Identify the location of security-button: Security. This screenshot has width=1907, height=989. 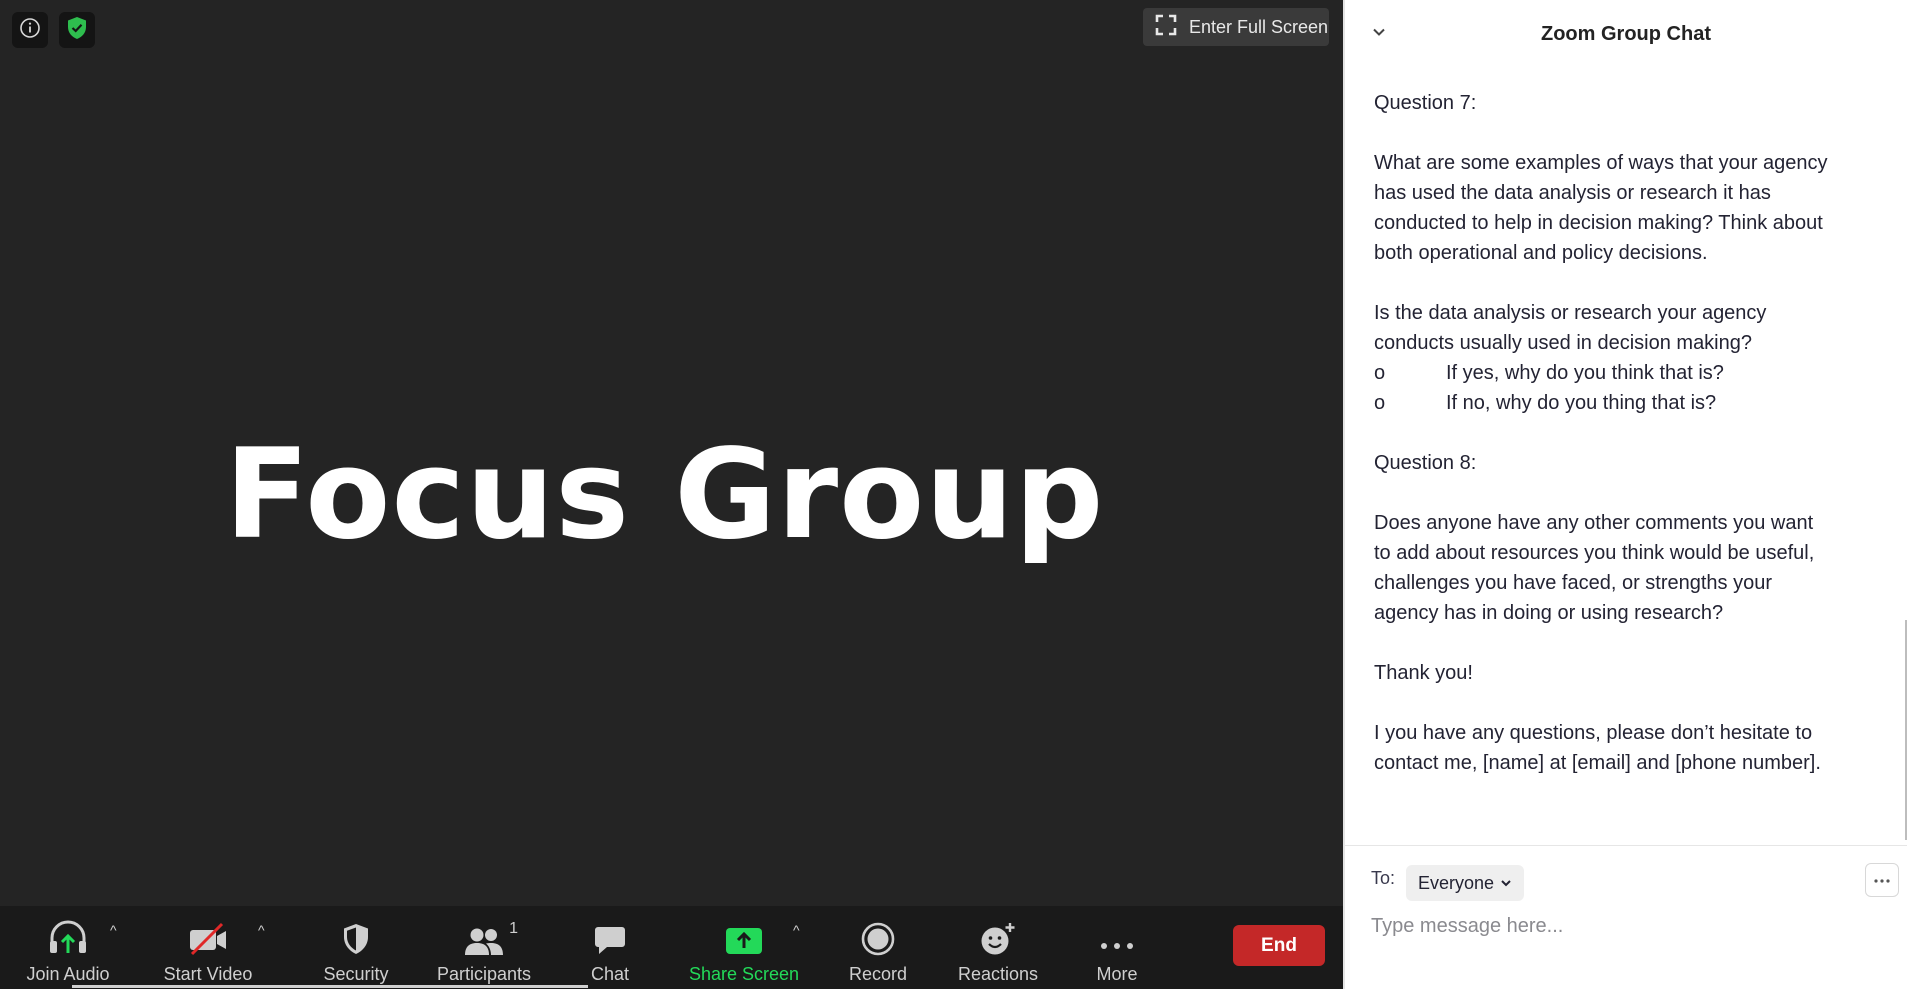
(356, 947).